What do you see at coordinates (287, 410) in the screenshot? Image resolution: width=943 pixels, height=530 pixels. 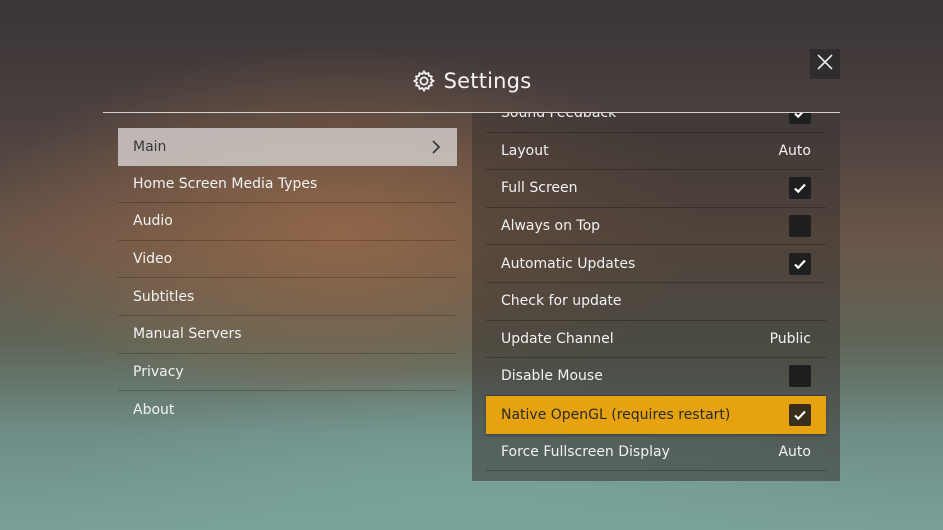 I see `sidebar-item-about: About` at bounding box center [287, 410].